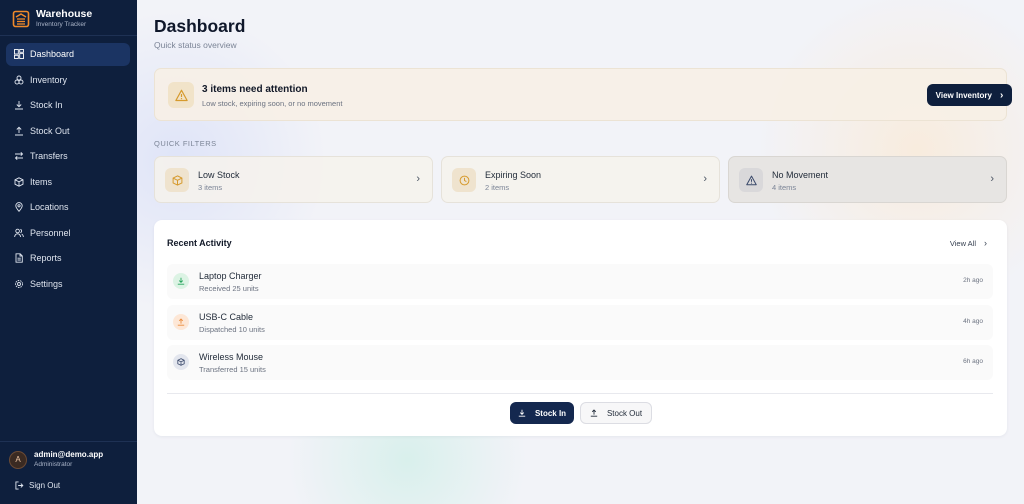  What do you see at coordinates (50, 232) in the screenshot?
I see `sidebar-item-label: Personnel` at bounding box center [50, 232].